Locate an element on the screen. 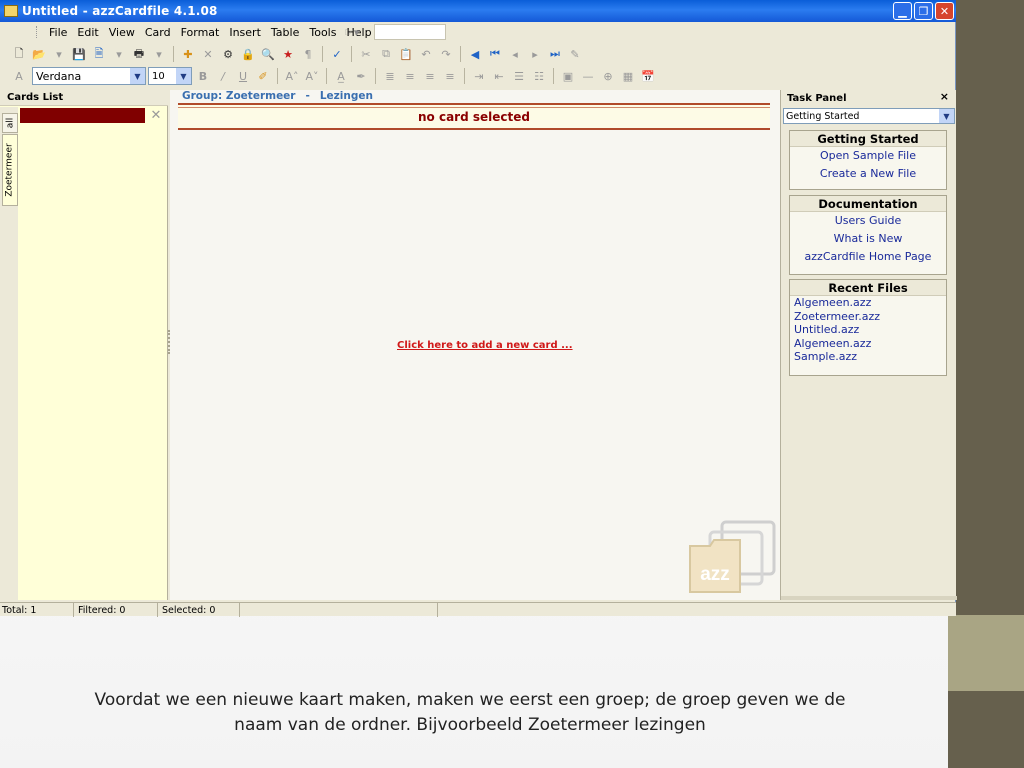 Image resolution: width=1024 pixels, height=768 pixels. back-icon: ◀ is located at coordinates (475, 54).